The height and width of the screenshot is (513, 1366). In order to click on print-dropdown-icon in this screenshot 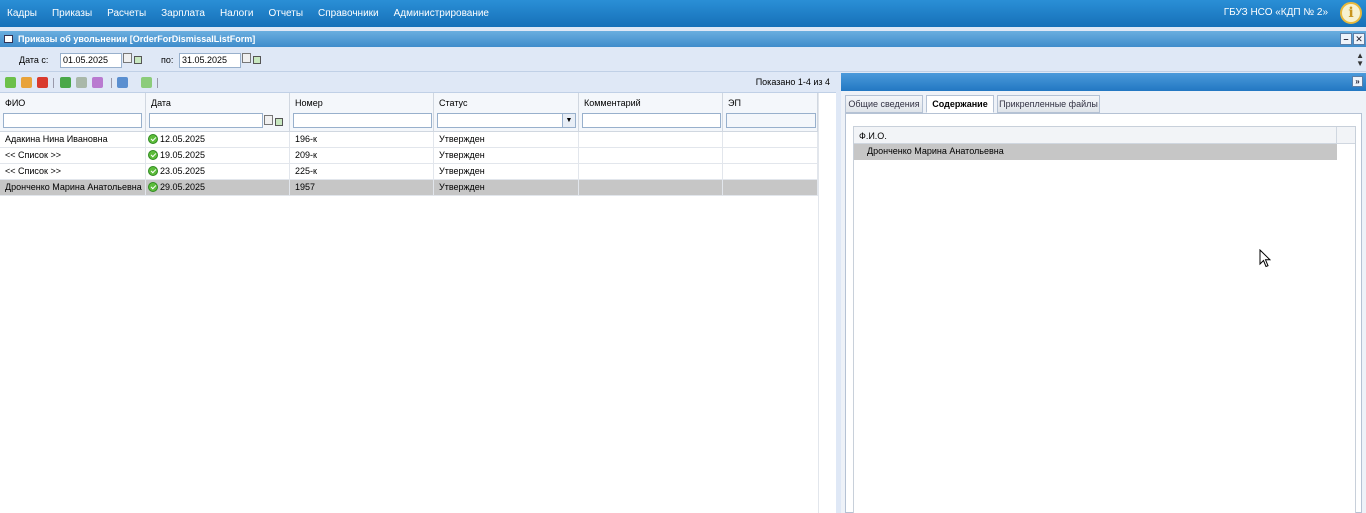, I will do `click(122, 82)`.